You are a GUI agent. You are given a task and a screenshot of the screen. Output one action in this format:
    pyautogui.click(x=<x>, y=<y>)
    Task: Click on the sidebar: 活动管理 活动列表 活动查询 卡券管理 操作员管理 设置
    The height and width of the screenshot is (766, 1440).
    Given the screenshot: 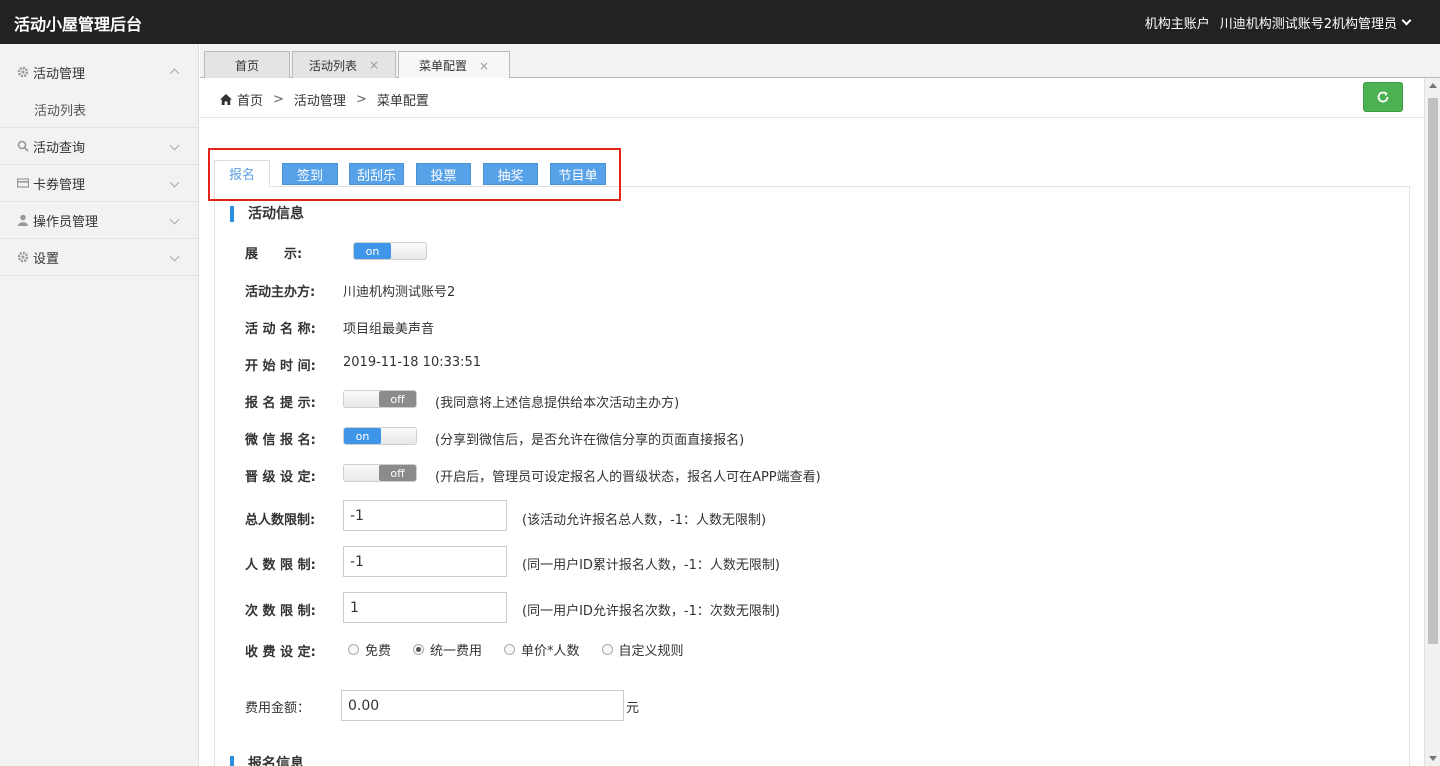 What is the action you would take?
    pyautogui.click(x=99, y=405)
    